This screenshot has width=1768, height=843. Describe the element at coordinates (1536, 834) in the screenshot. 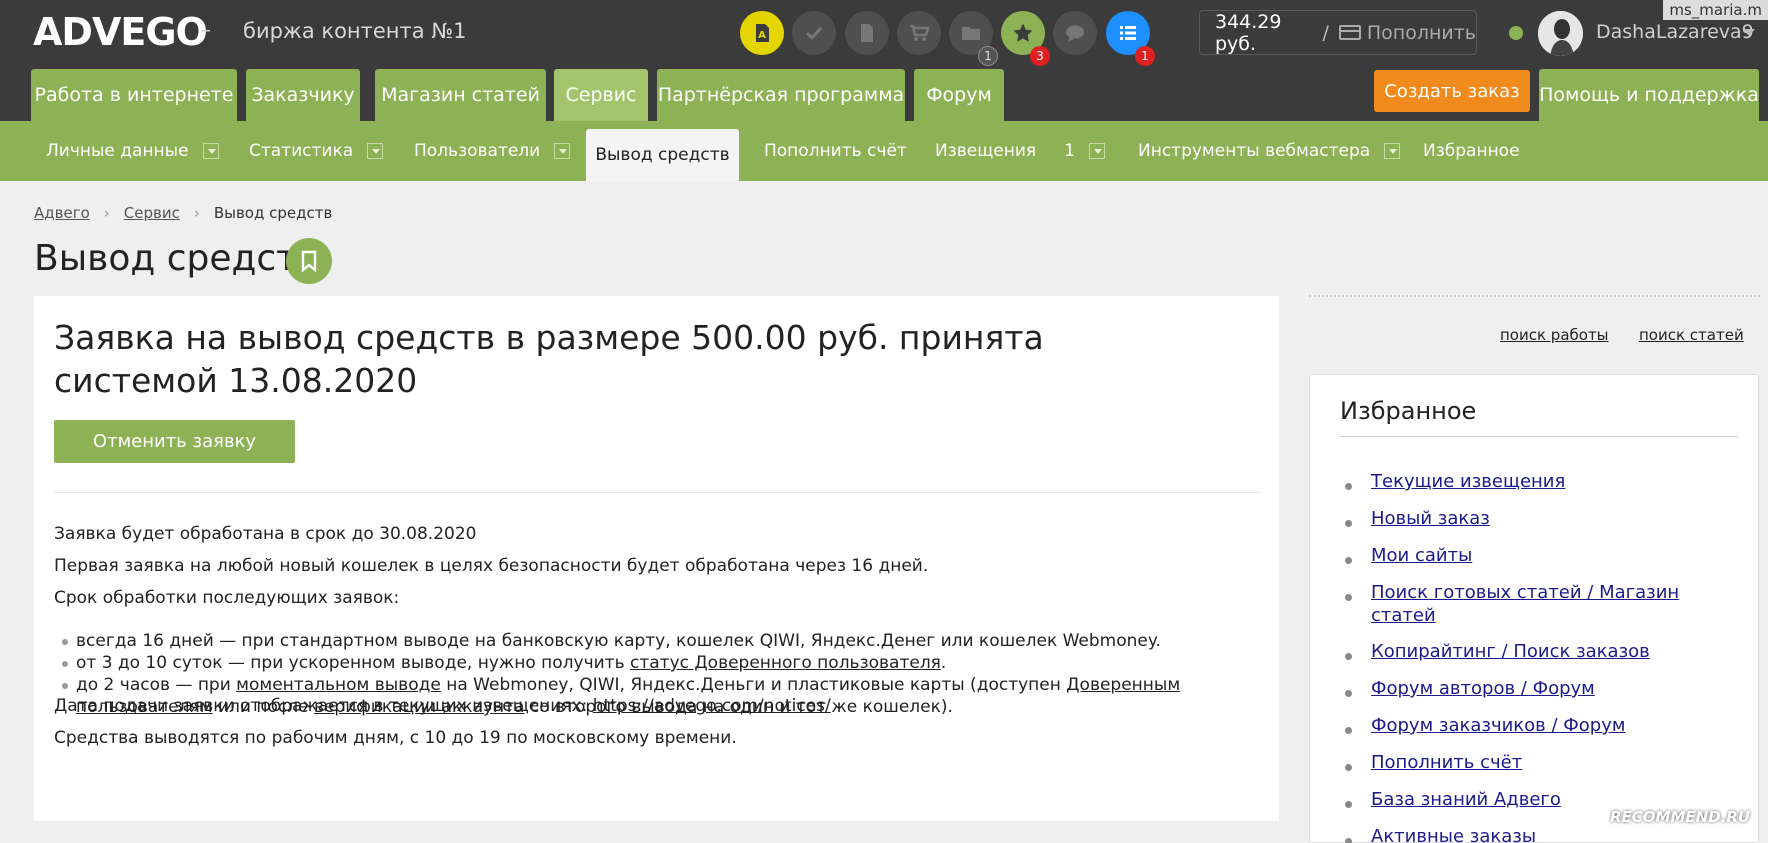

I see `favorites-item-active-orders: Активные заказы` at that location.